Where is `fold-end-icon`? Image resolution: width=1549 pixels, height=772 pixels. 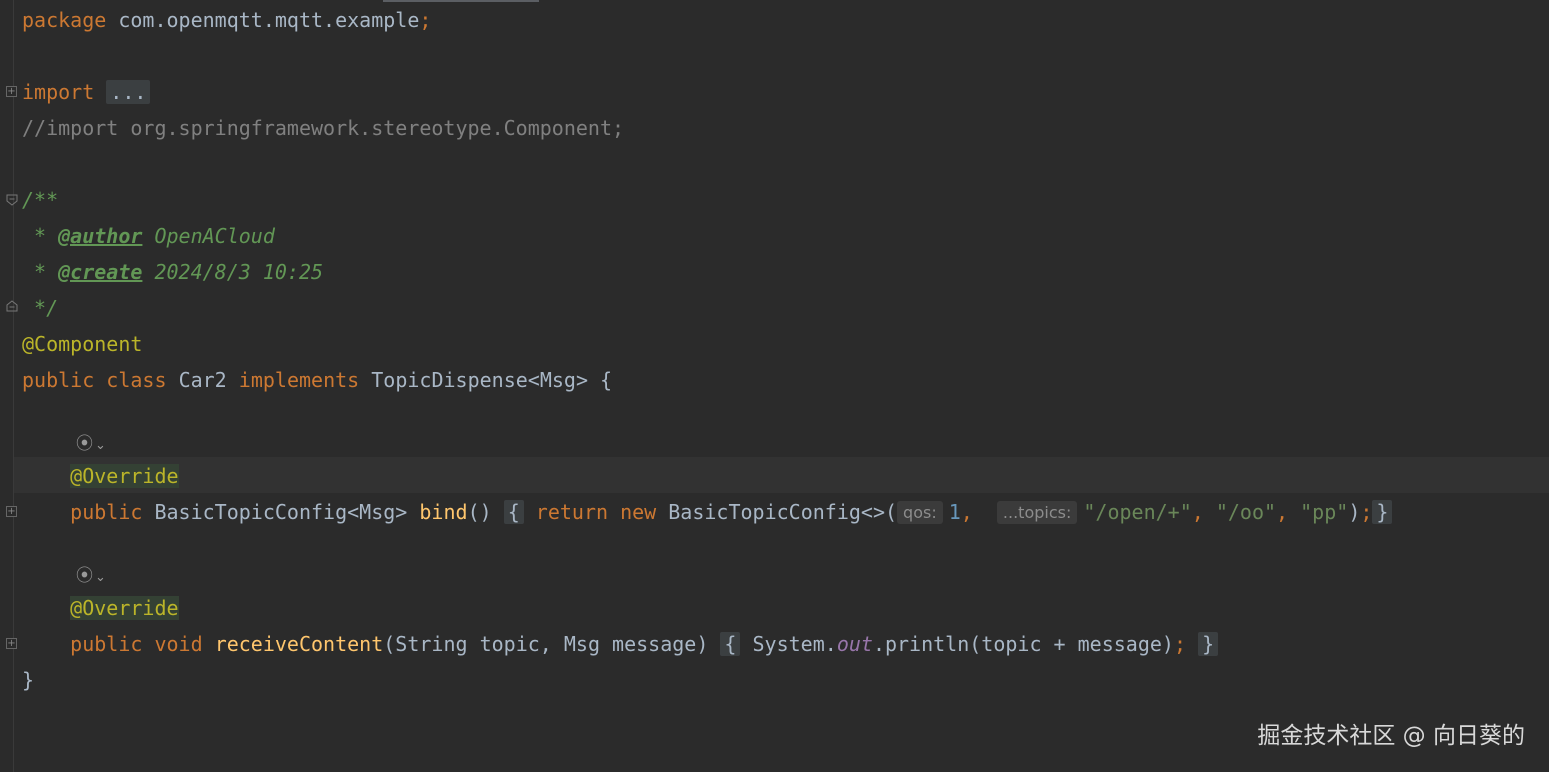
fold-end-icon is located at coordinates (12, 306).